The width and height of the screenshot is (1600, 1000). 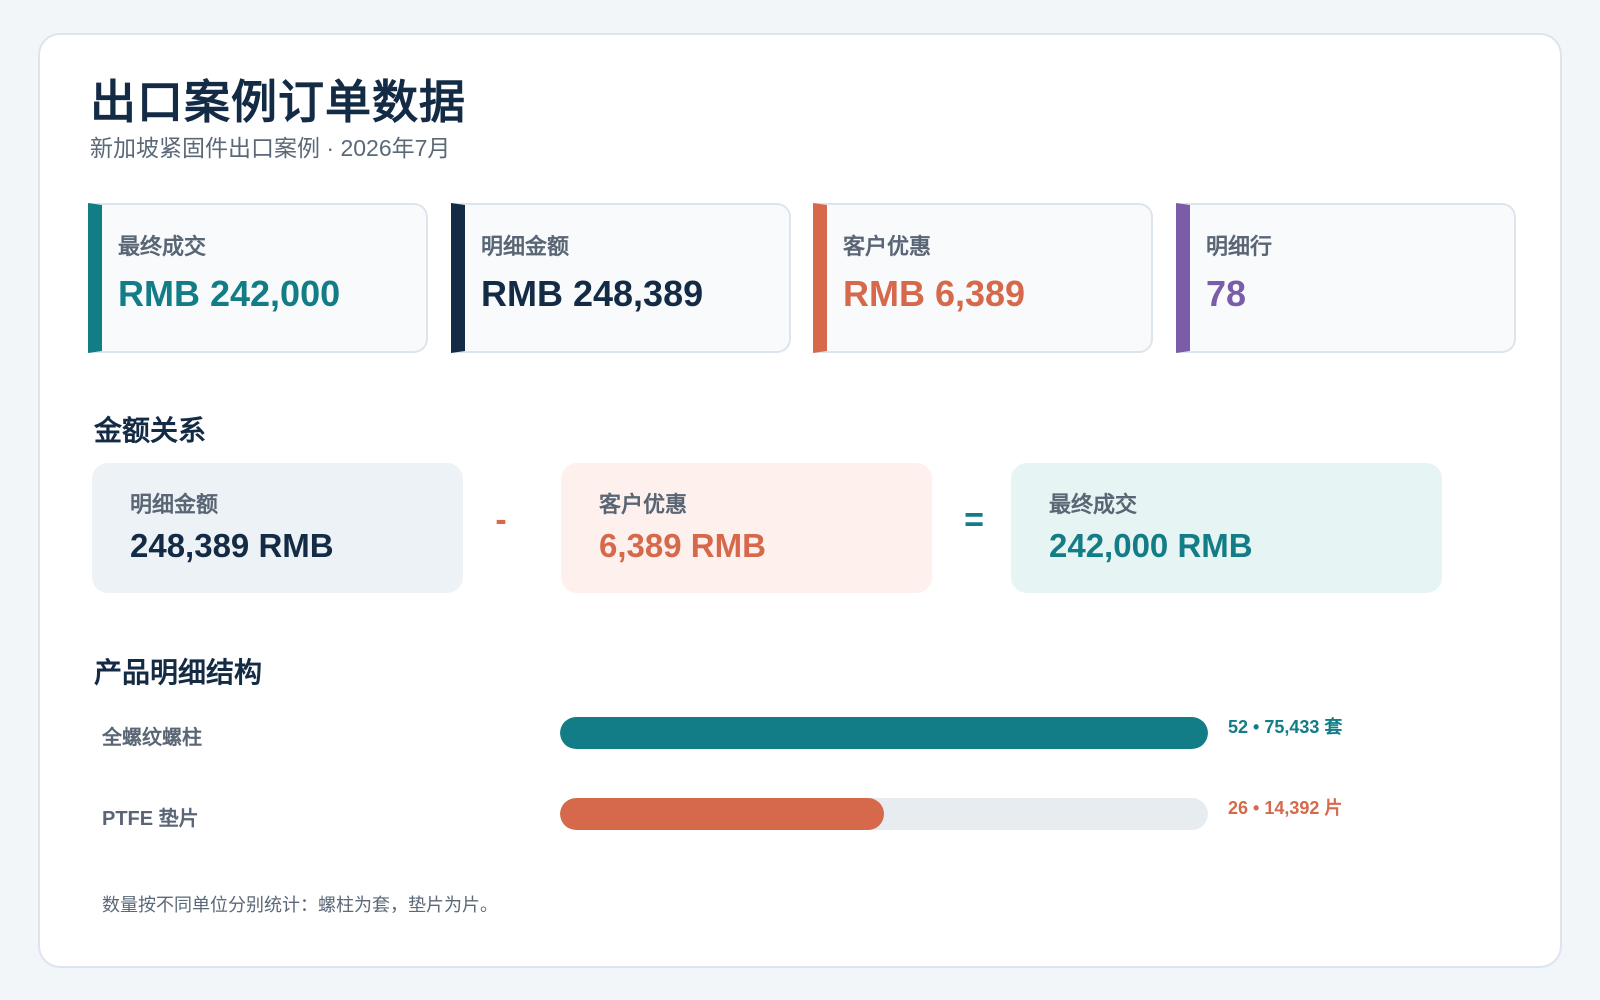 I want to click on product-meta: 26 • 14,392 片, so click(x=1285, y=808).